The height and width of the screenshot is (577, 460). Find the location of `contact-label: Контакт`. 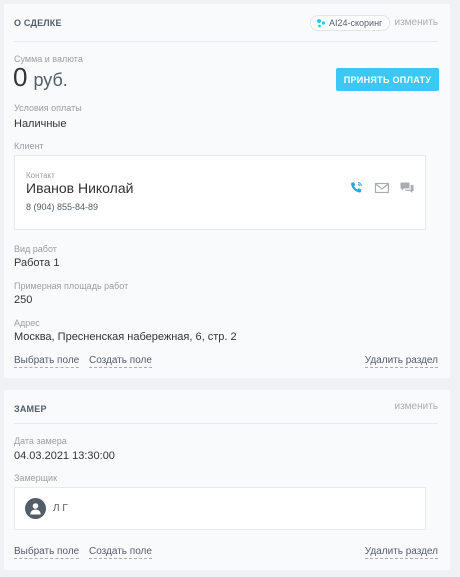

contact-label: Контакт is located at coordinates (40, 175).